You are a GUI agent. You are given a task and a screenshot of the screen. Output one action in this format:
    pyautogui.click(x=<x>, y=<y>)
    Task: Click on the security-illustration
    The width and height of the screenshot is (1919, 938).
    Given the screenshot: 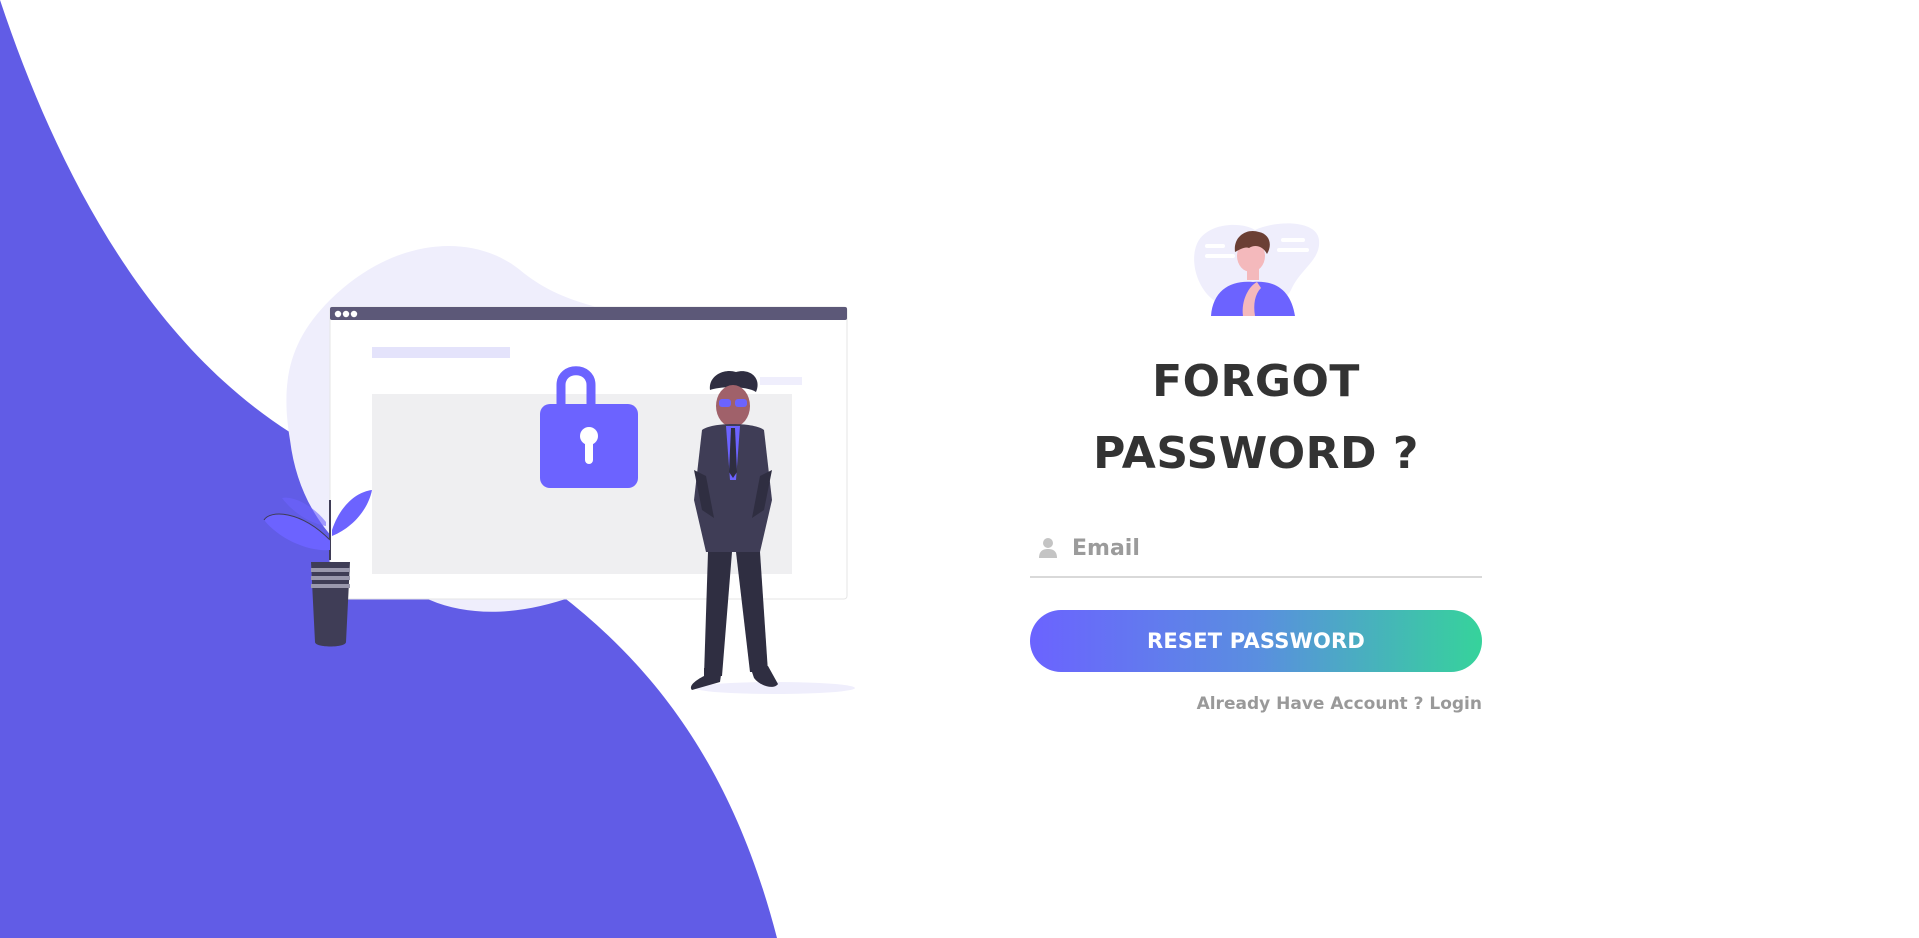 What is the action you would take?
    pyautogui.click(x=559, y=470)
    